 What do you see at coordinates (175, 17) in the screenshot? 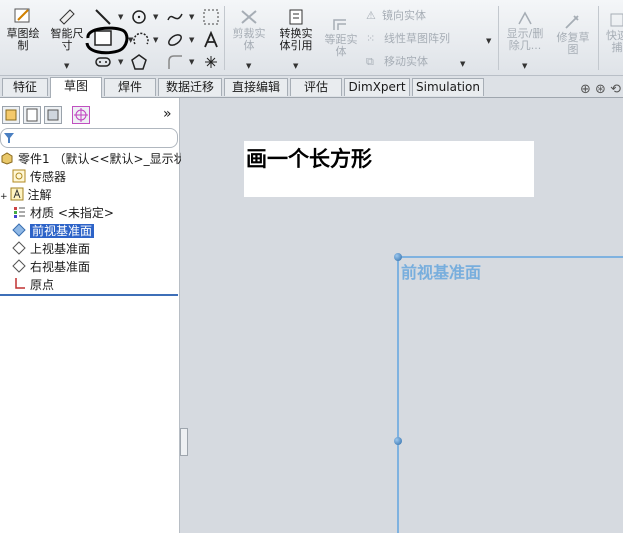
I see `spline-tool-icon` at bounding box center [175, 17].